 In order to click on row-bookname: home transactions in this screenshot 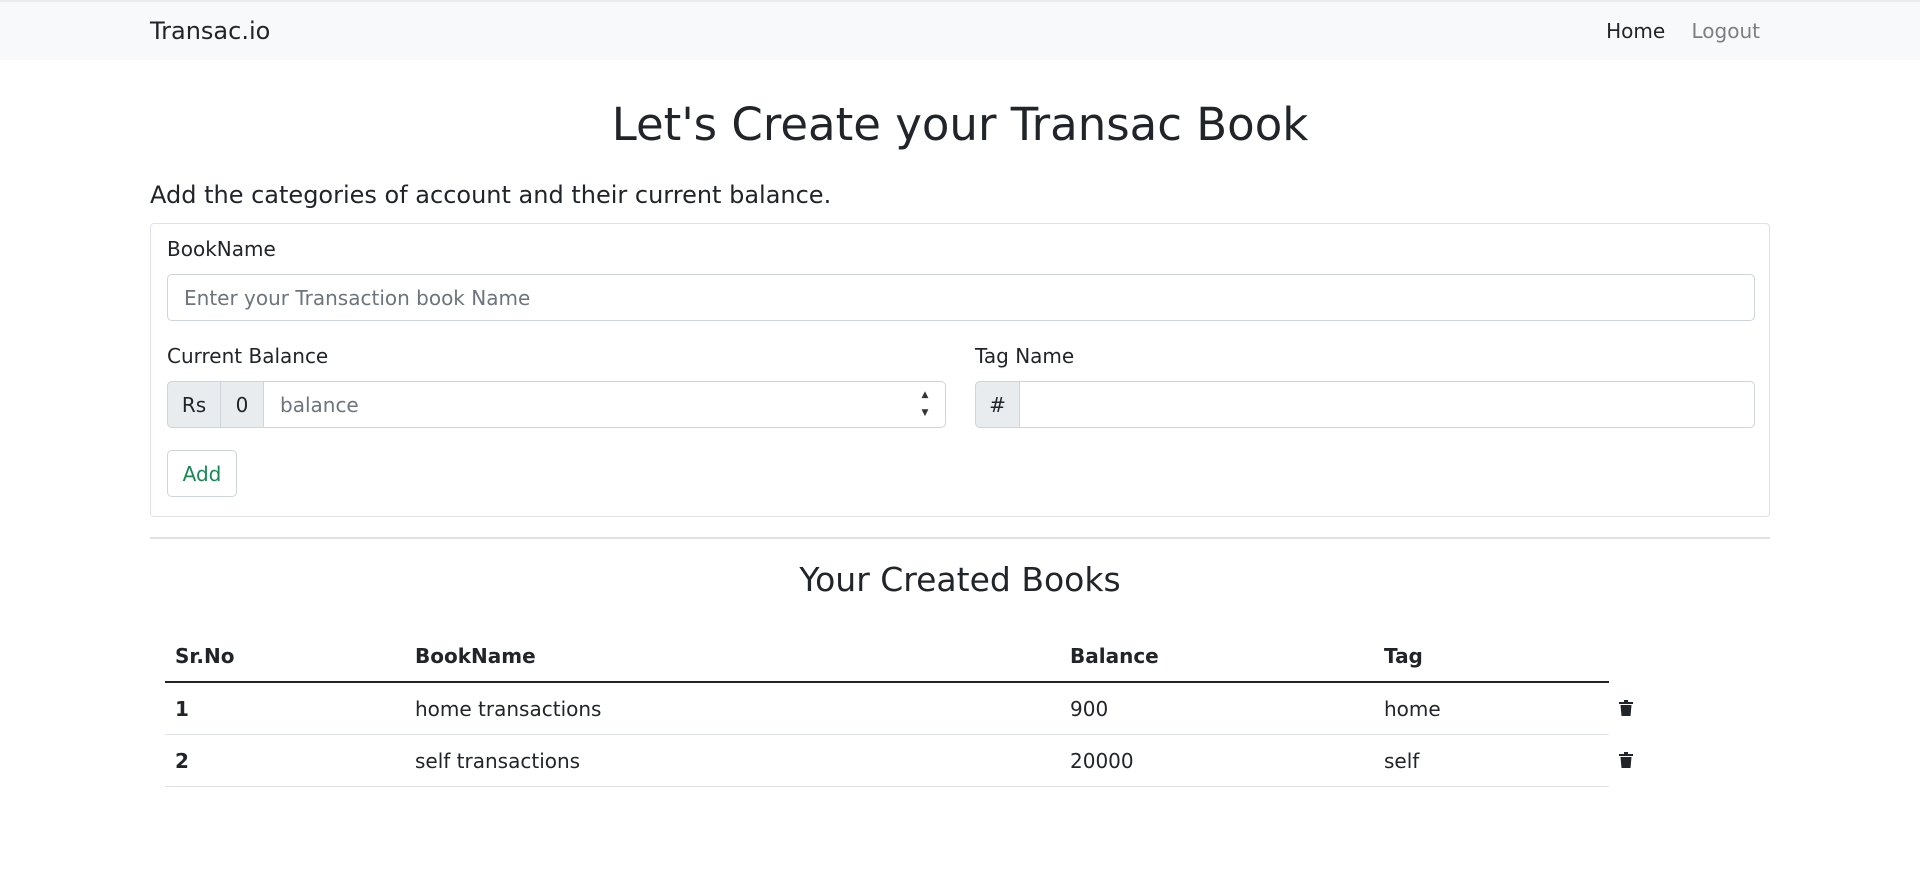, I will do `click(732, 708)`.